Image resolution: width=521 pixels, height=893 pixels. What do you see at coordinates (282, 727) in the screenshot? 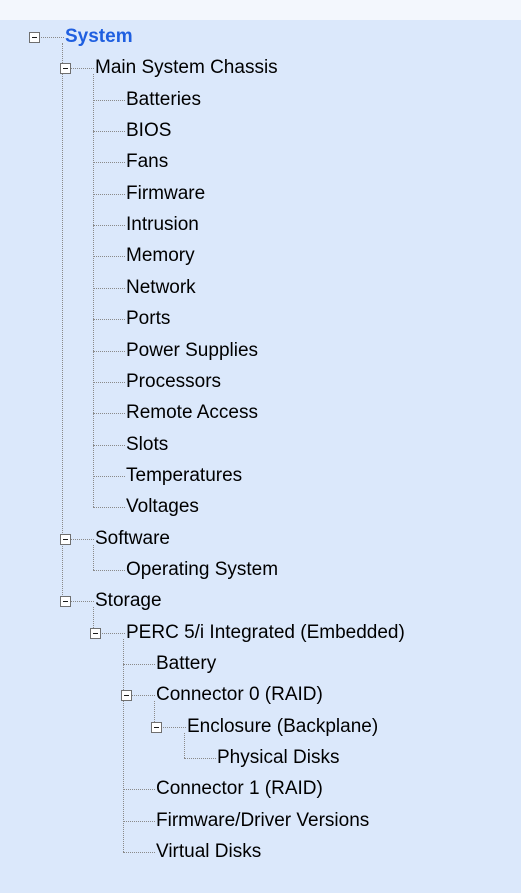
I see `tree-node-enclosure-backplane: Enclosure (Backplane)` at bounding box center [282, 727].